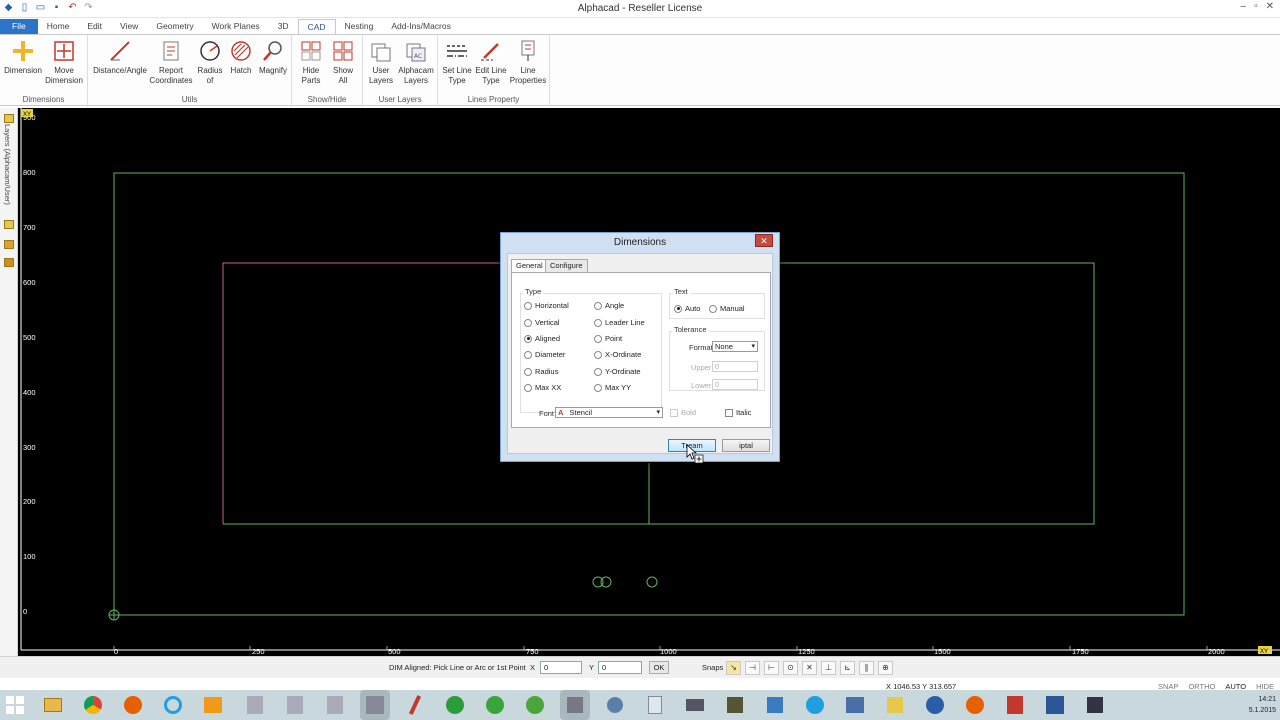  Describe the element at coordinates (771, 668) in the screenshot. I see `snap-midpoint-icon: ⊢` at that location.